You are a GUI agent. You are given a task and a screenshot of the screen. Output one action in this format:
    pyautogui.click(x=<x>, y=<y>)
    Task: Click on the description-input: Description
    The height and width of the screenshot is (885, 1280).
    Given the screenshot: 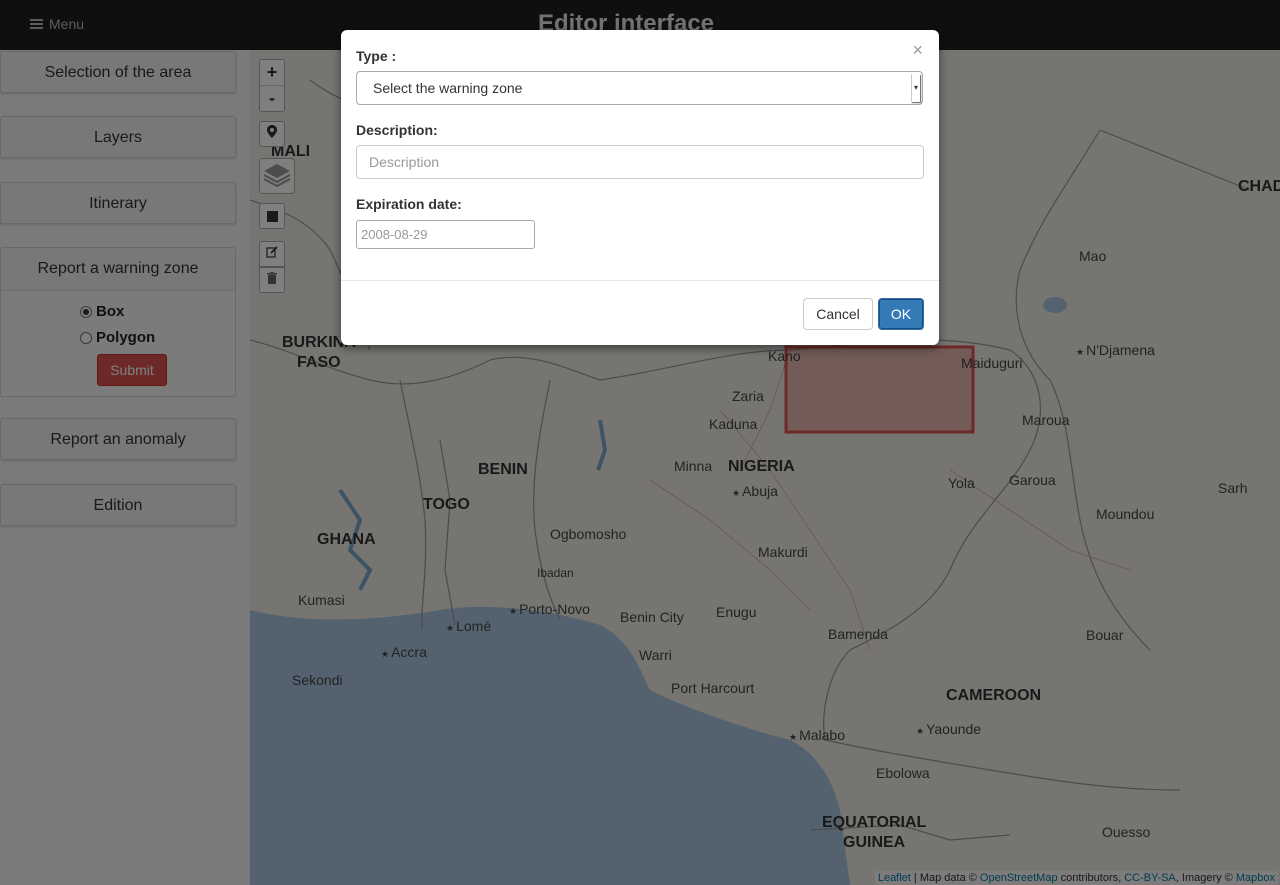 What is the action you would take?
    pyautogui.click(x=640, y=162)
    